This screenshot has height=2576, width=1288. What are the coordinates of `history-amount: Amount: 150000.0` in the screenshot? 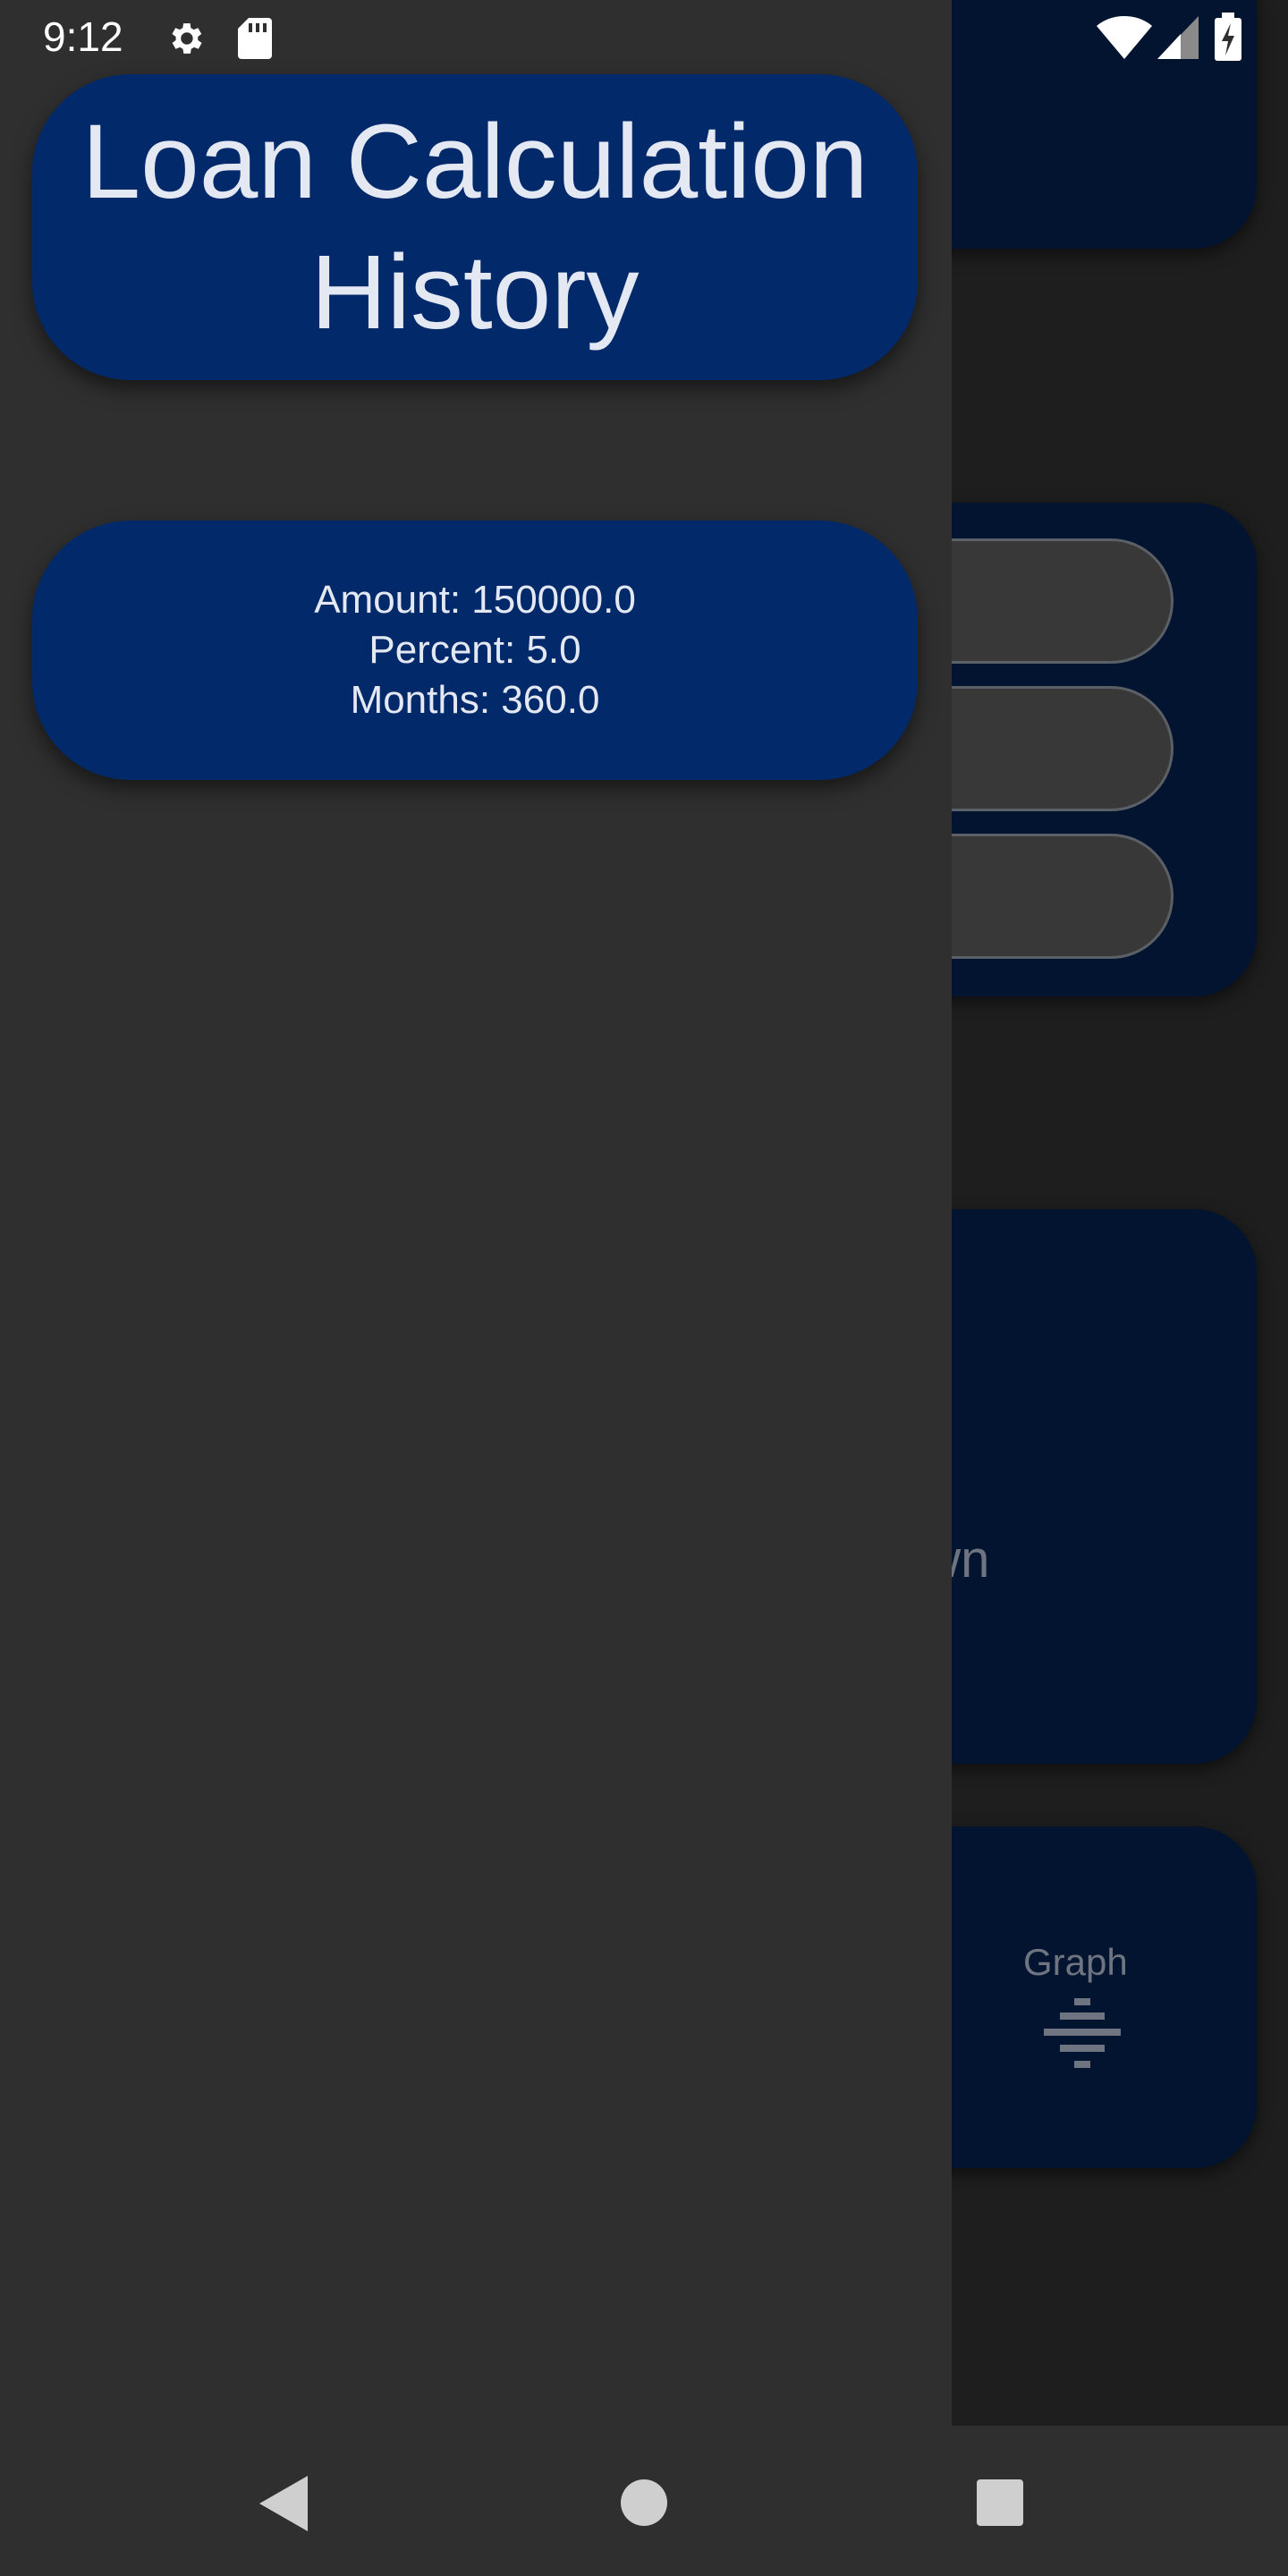 It's located at (475, 600).